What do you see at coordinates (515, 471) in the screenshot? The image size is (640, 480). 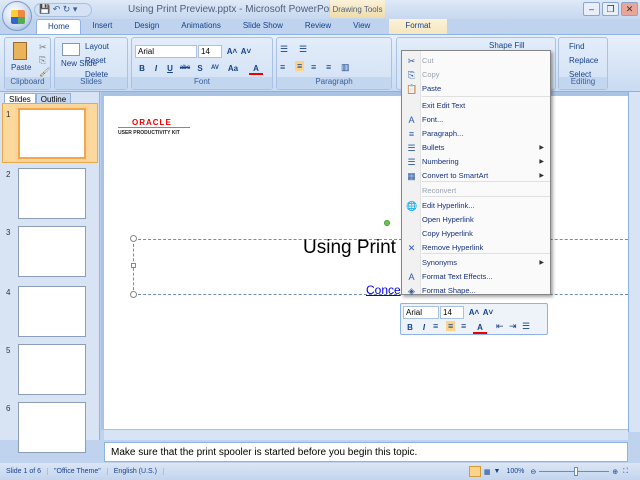 I see `zoom-level: 100%` at bounding box center [515, 471].